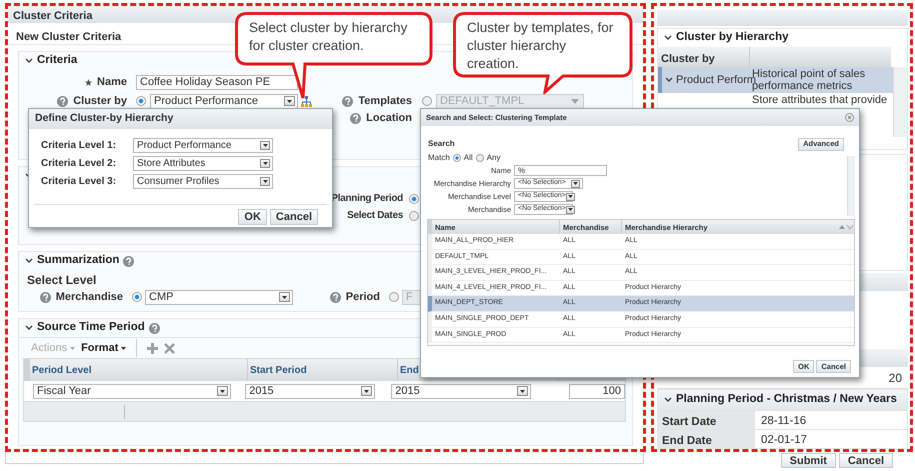 The image size is (915, 471). I want to click on value-text: 20, so click(895, 378).